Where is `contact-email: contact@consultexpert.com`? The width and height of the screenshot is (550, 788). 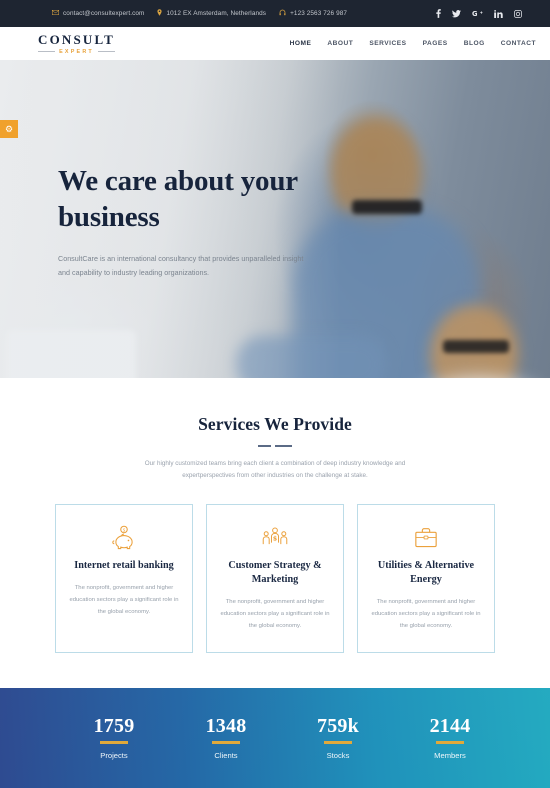 contact-email: contact@consultexpert.com is located at coordinates (98, 13).